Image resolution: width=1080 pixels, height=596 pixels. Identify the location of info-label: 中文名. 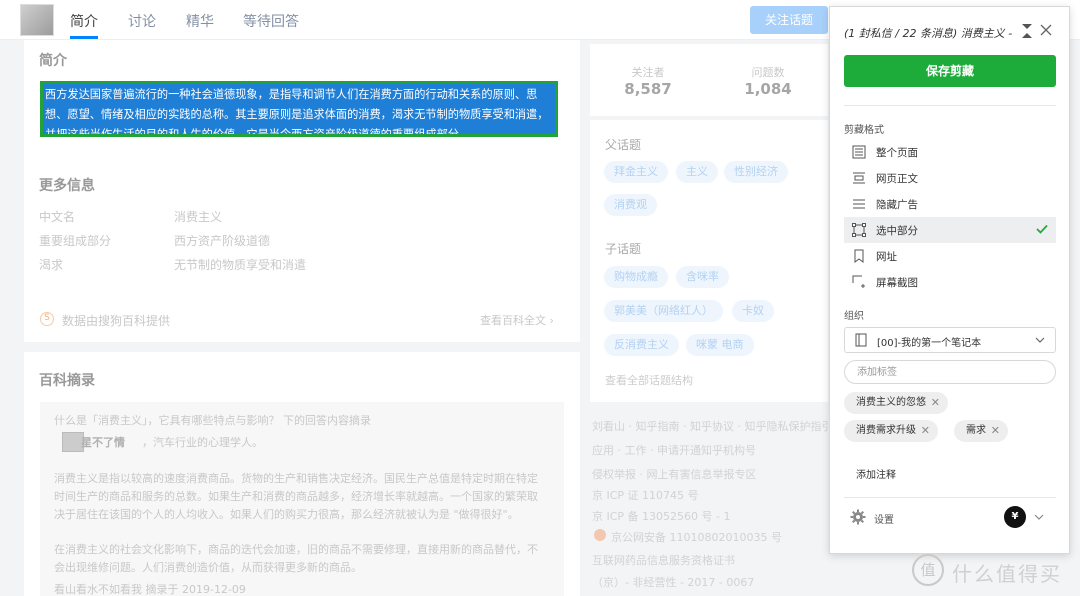
(57, 217).